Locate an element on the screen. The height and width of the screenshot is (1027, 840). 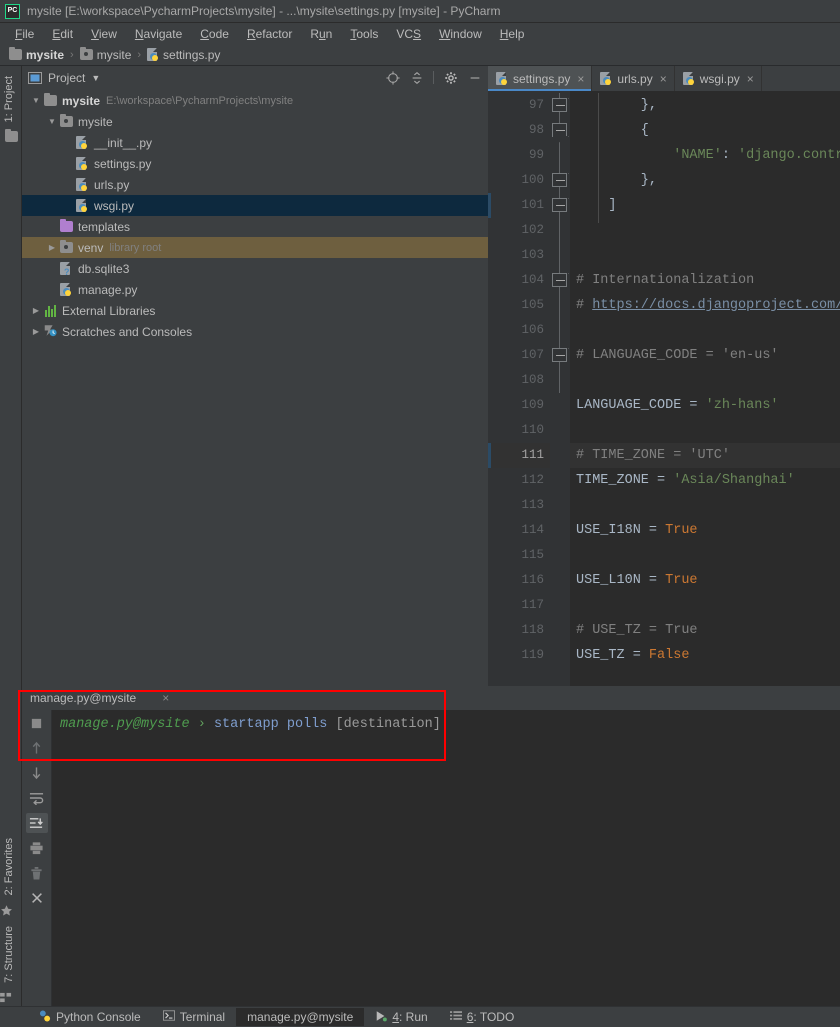
gutter-line-number: 97 is located at coordinates (519, 105).